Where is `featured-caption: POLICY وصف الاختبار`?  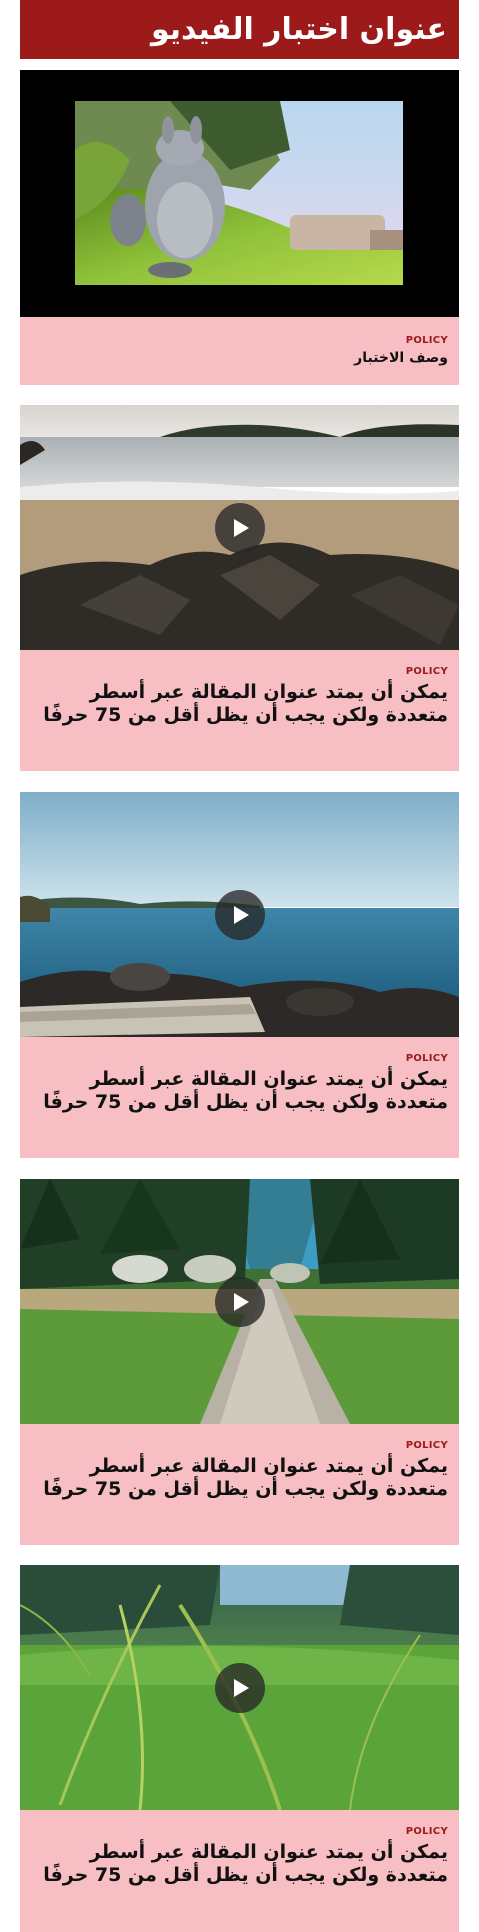
featured-caption: POLICY وصف الاختبار is located at coordinates (239, 351).